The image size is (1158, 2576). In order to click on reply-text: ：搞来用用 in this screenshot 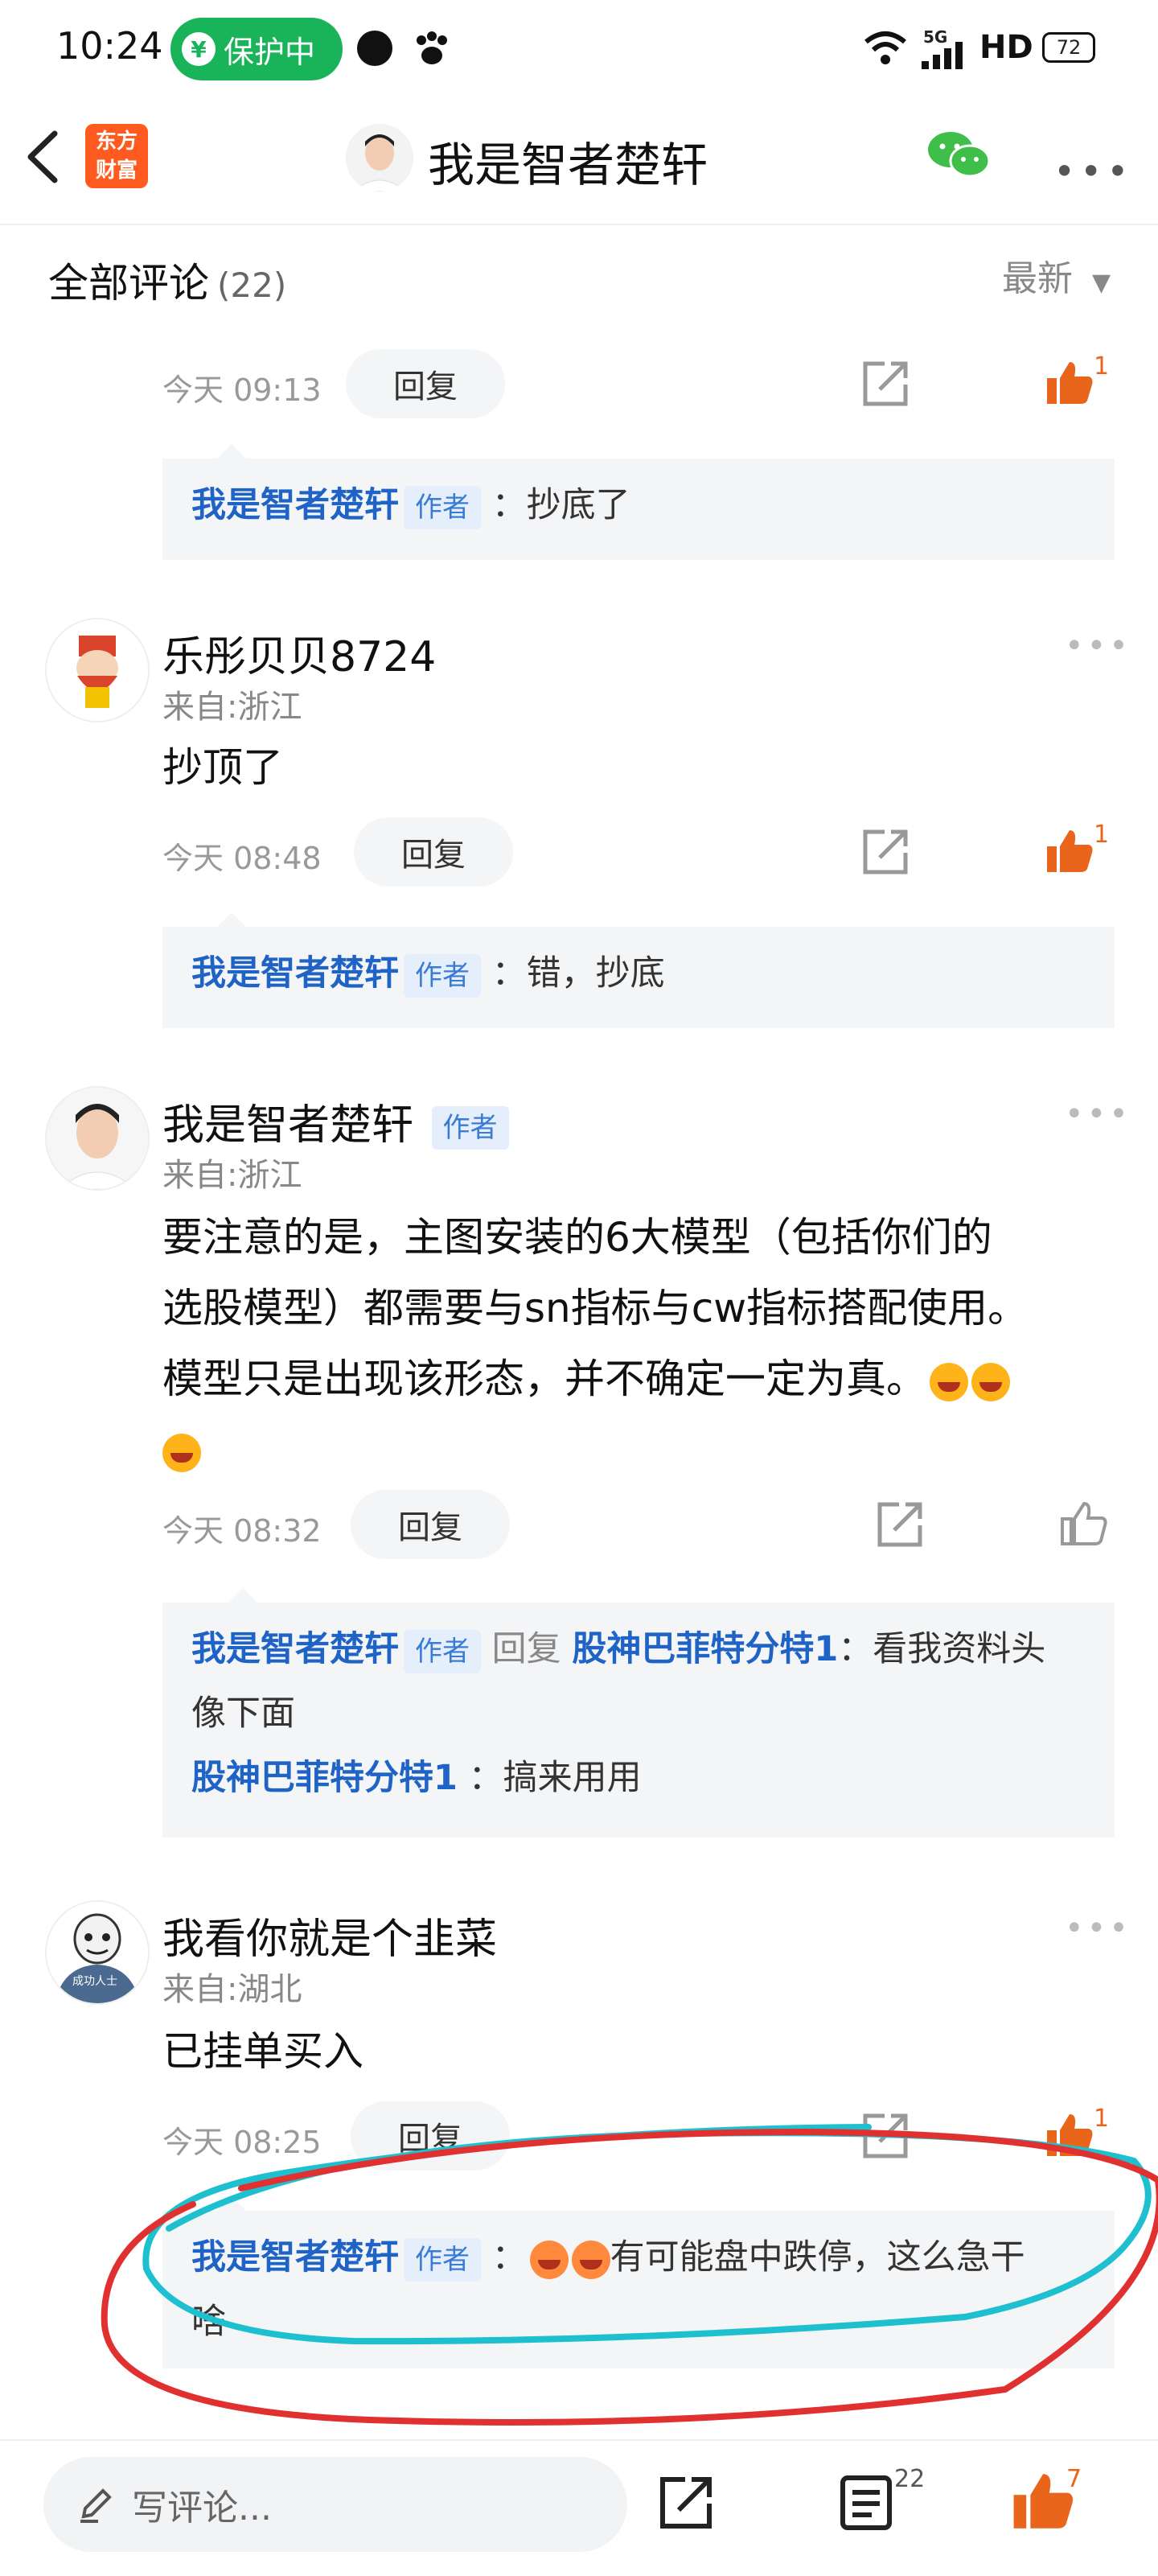, I will do `click(555, 1778)`.